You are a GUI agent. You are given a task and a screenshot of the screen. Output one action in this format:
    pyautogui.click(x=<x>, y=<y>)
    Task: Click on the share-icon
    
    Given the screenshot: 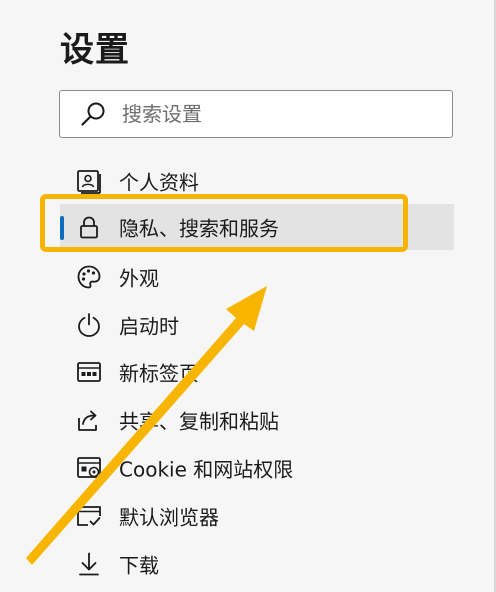 What is the action you would take?
    pyautogui.click(x=89, y=420)
    